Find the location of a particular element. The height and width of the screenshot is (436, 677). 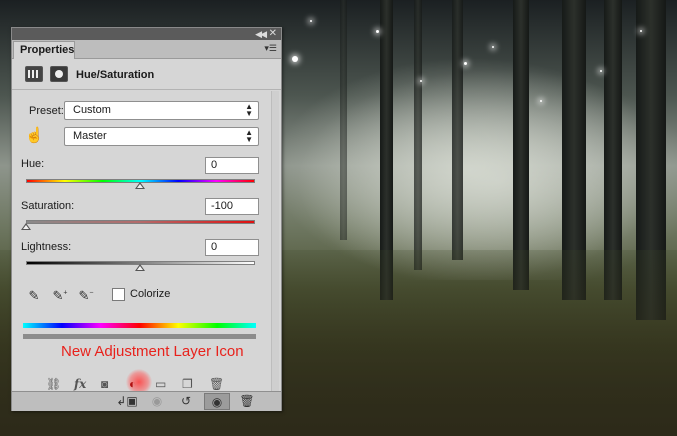

lightness-label: Lightness: is located at coordinates (46, 247).